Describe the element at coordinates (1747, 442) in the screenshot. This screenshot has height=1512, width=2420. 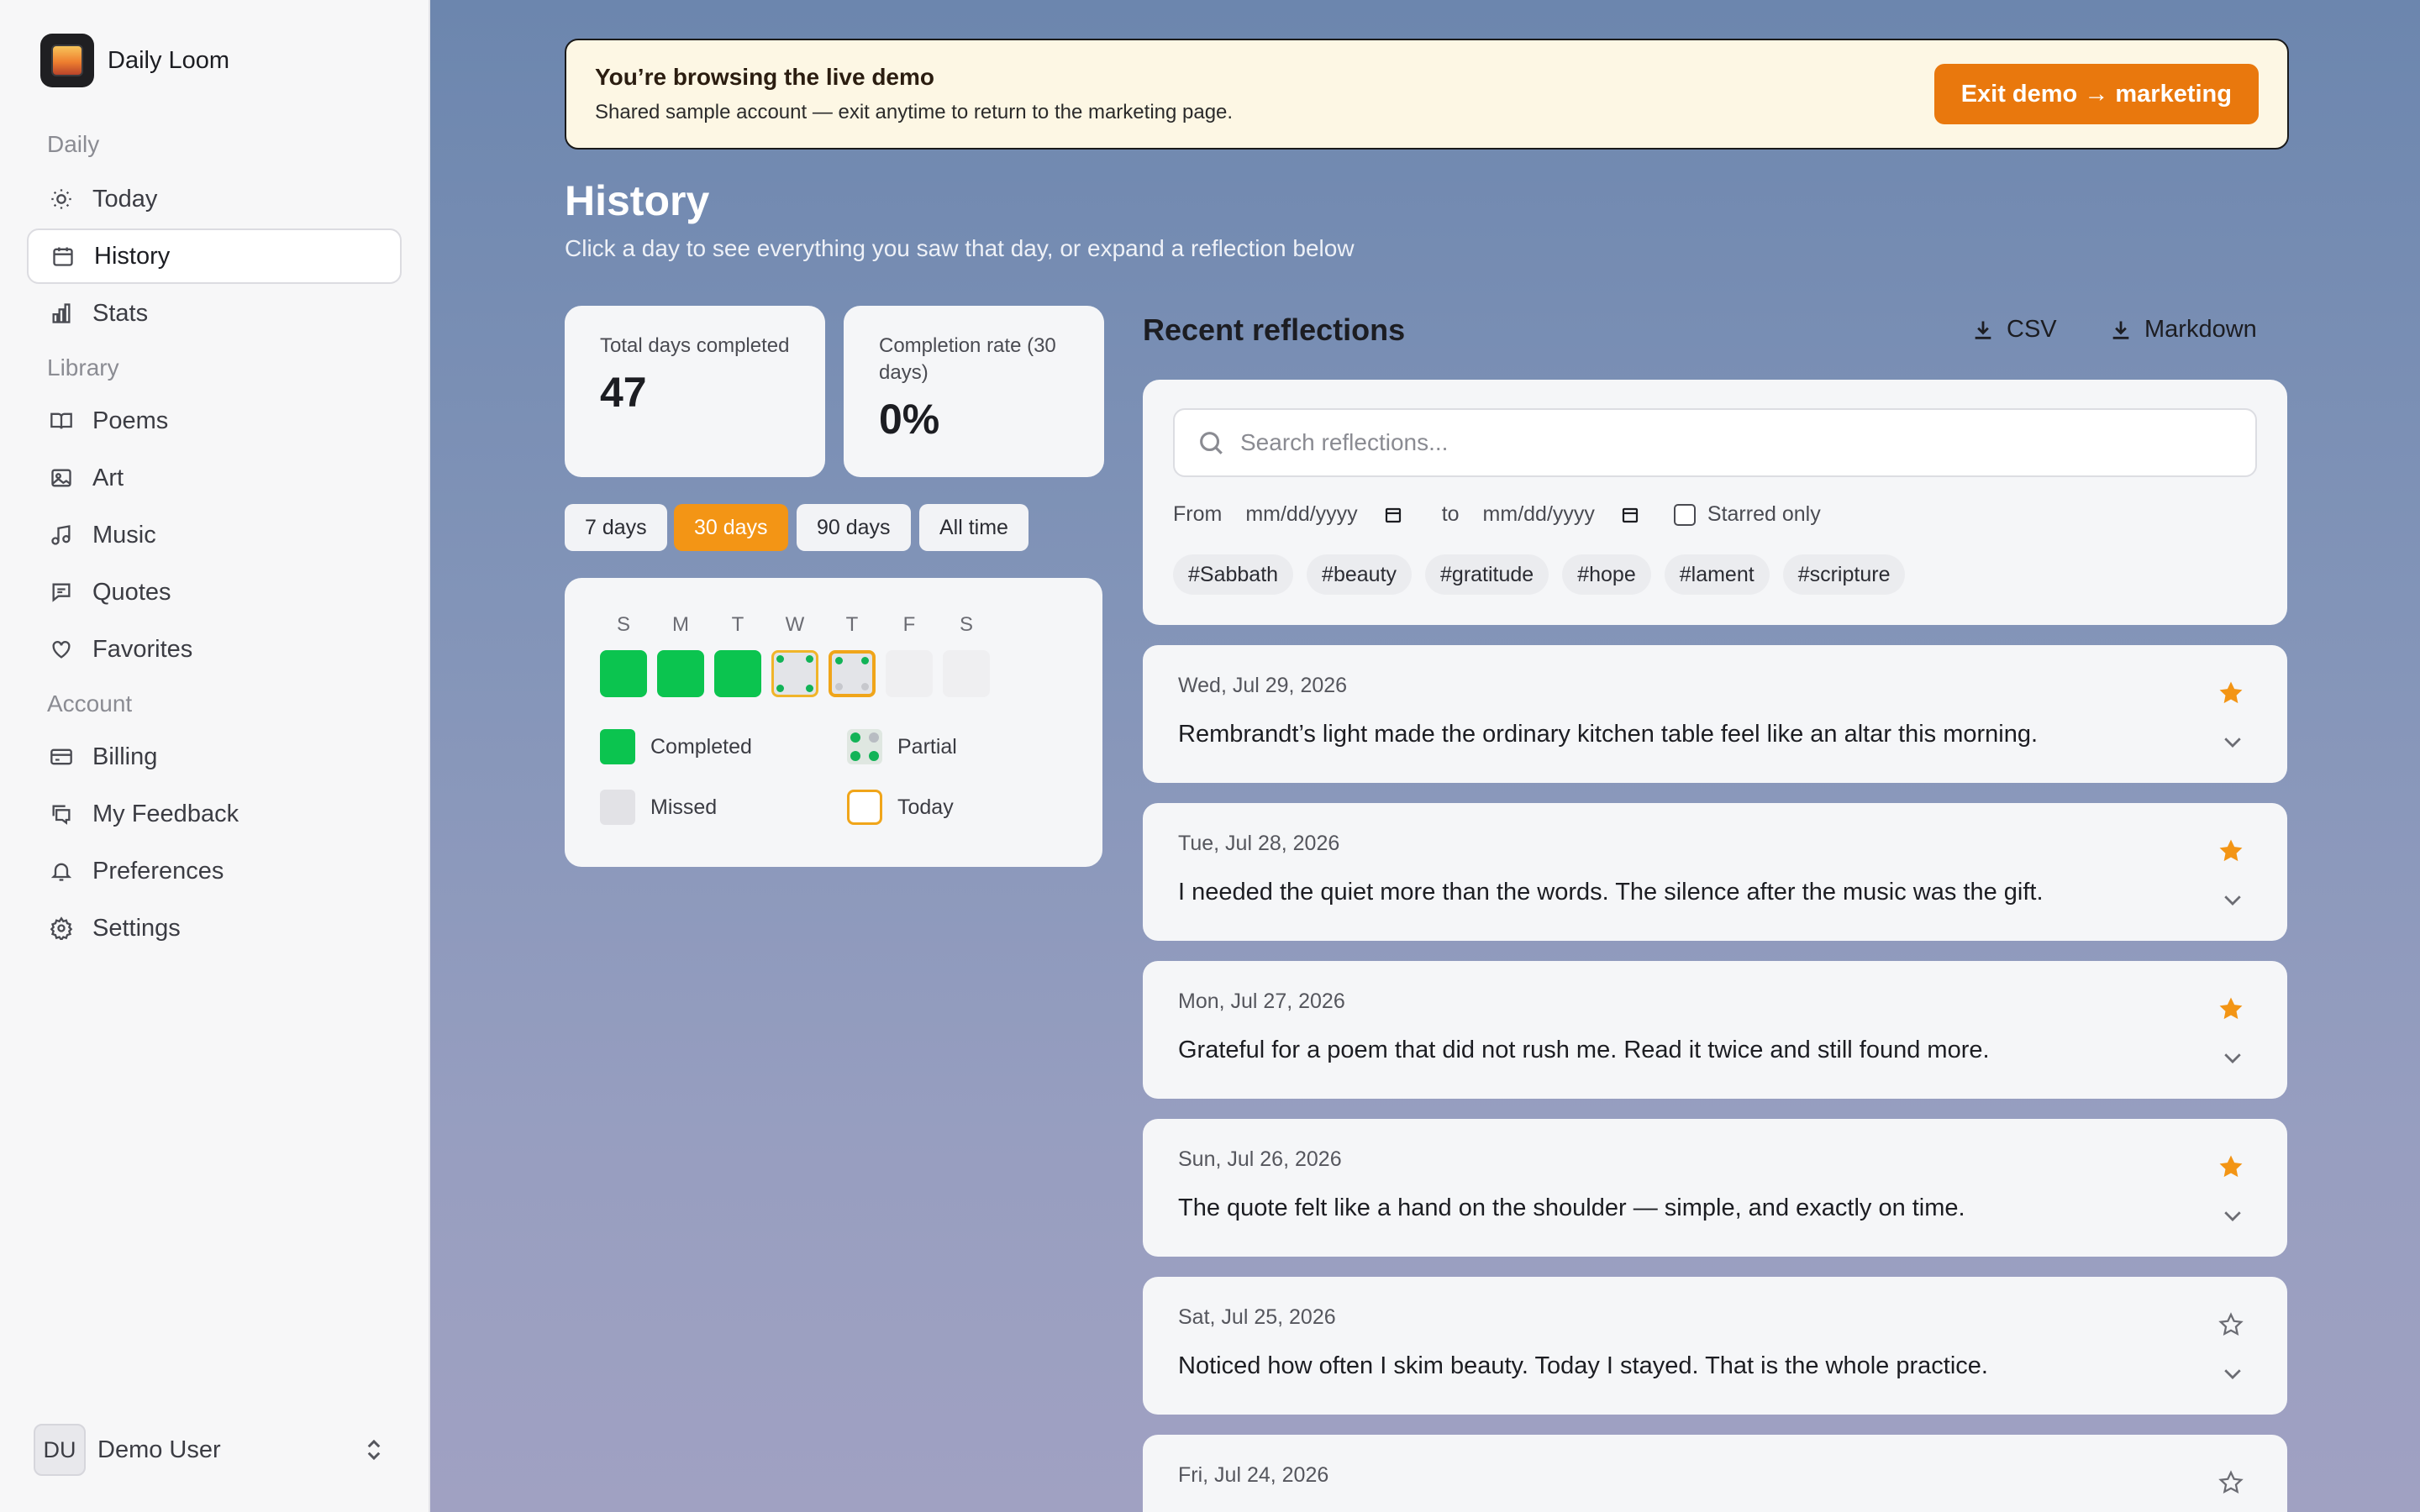
I see `search-input` at that location.